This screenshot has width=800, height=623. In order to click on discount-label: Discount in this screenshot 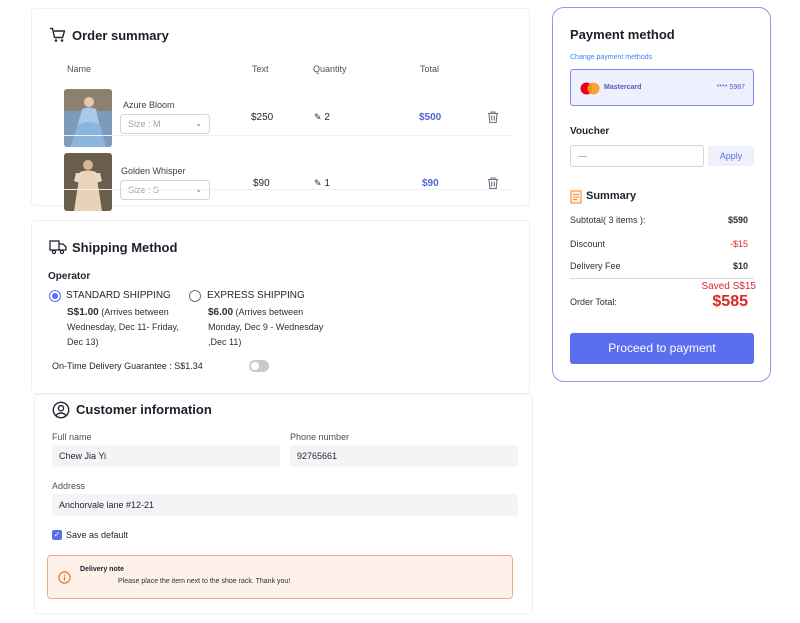, I will do `click(588, 244)`.